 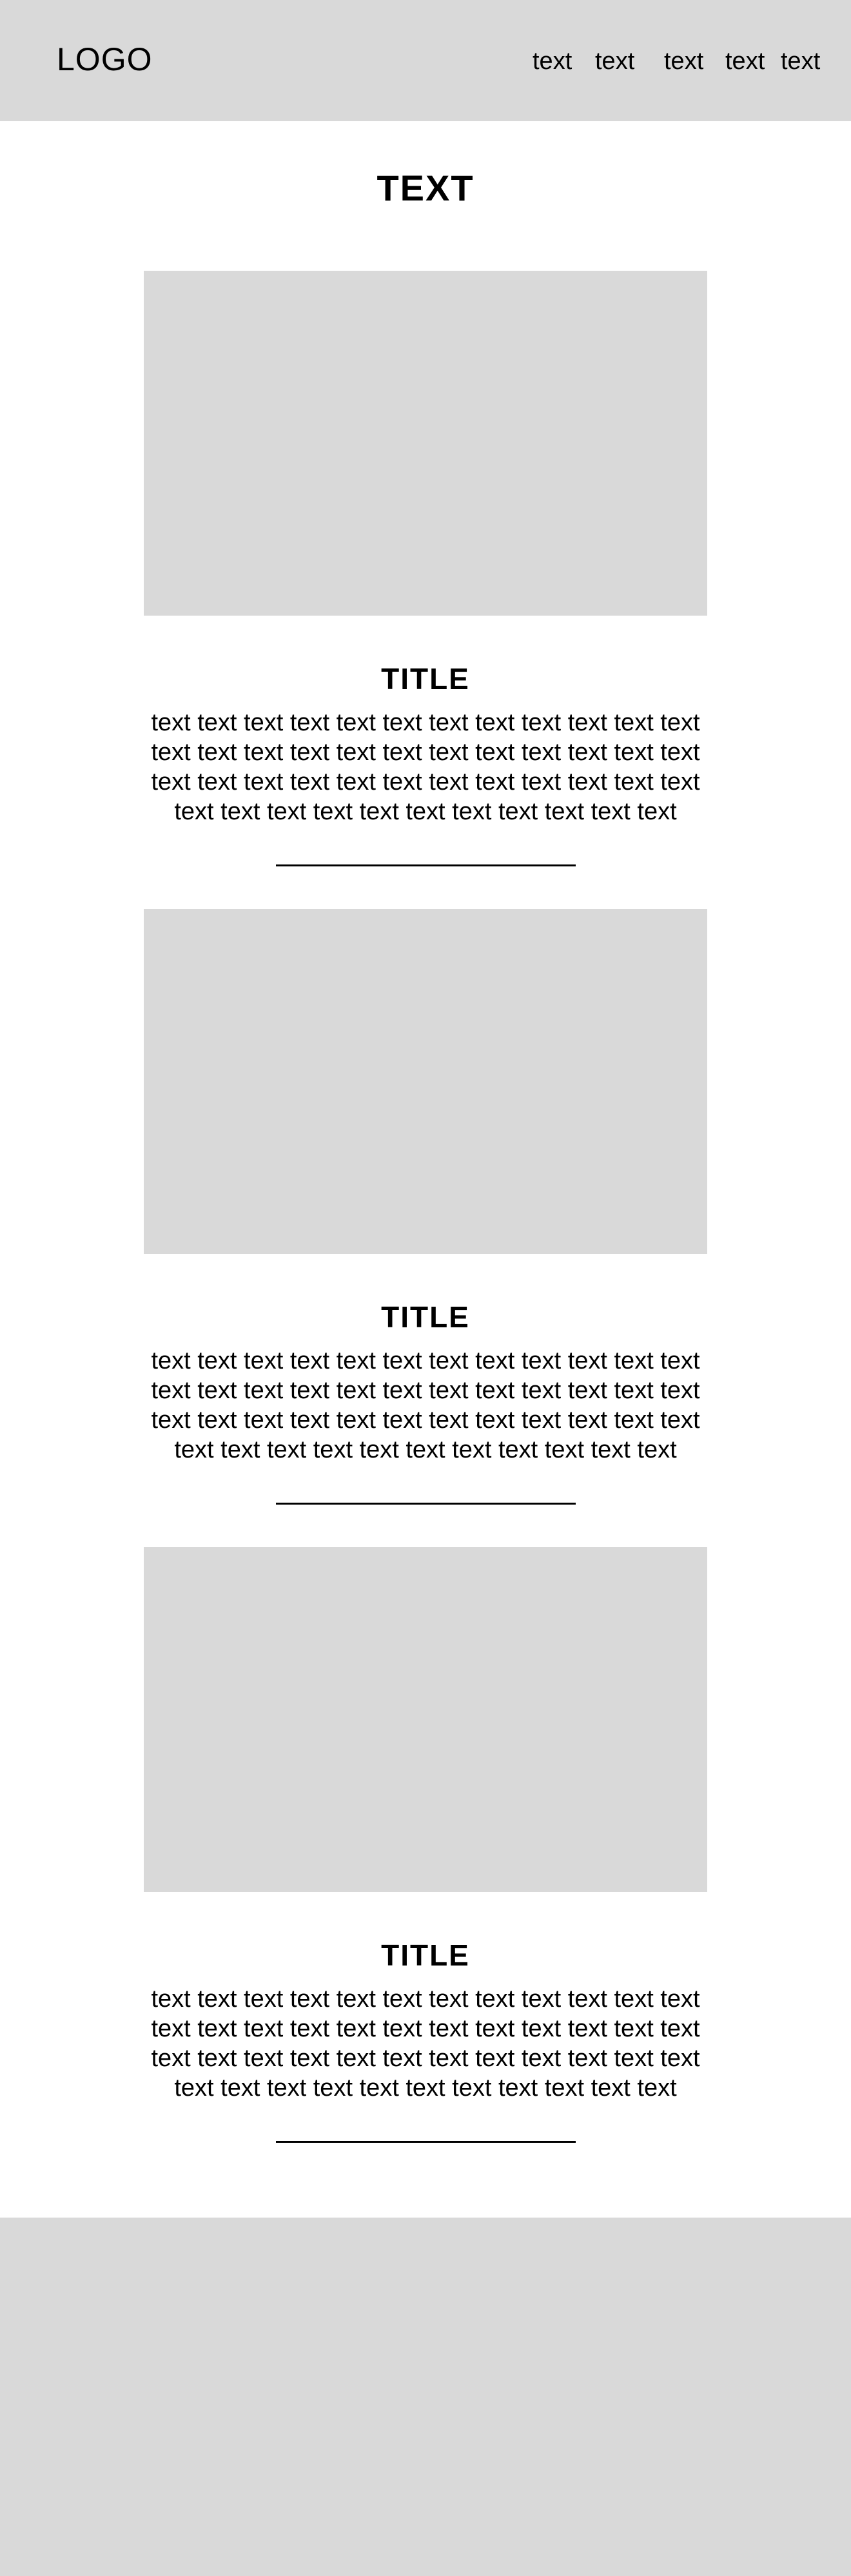 What do you see at coordinates (552, 61) in the screenshot?
I see `nav-item-1: text` at bounding box center [552, 61].